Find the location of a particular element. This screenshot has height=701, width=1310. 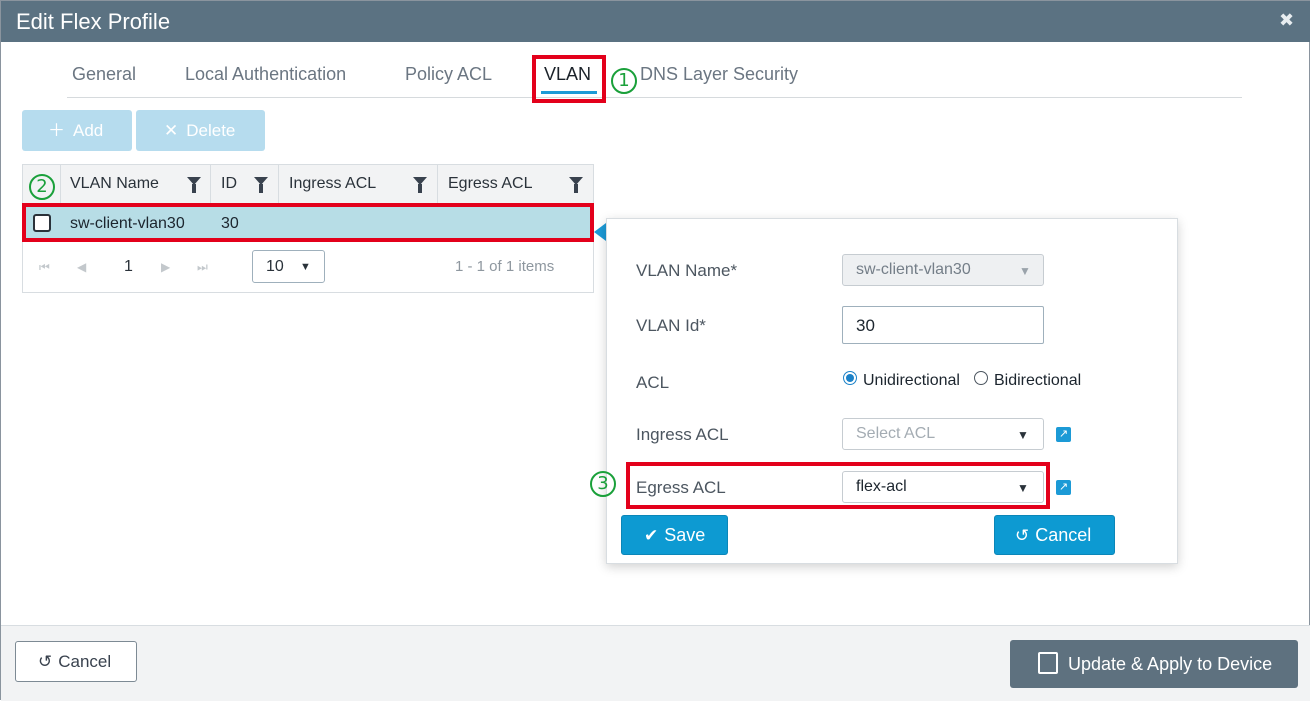

grid-header: VLAN Name ID Ingress ACL Egress ACL is located at coordinates (308, 185).